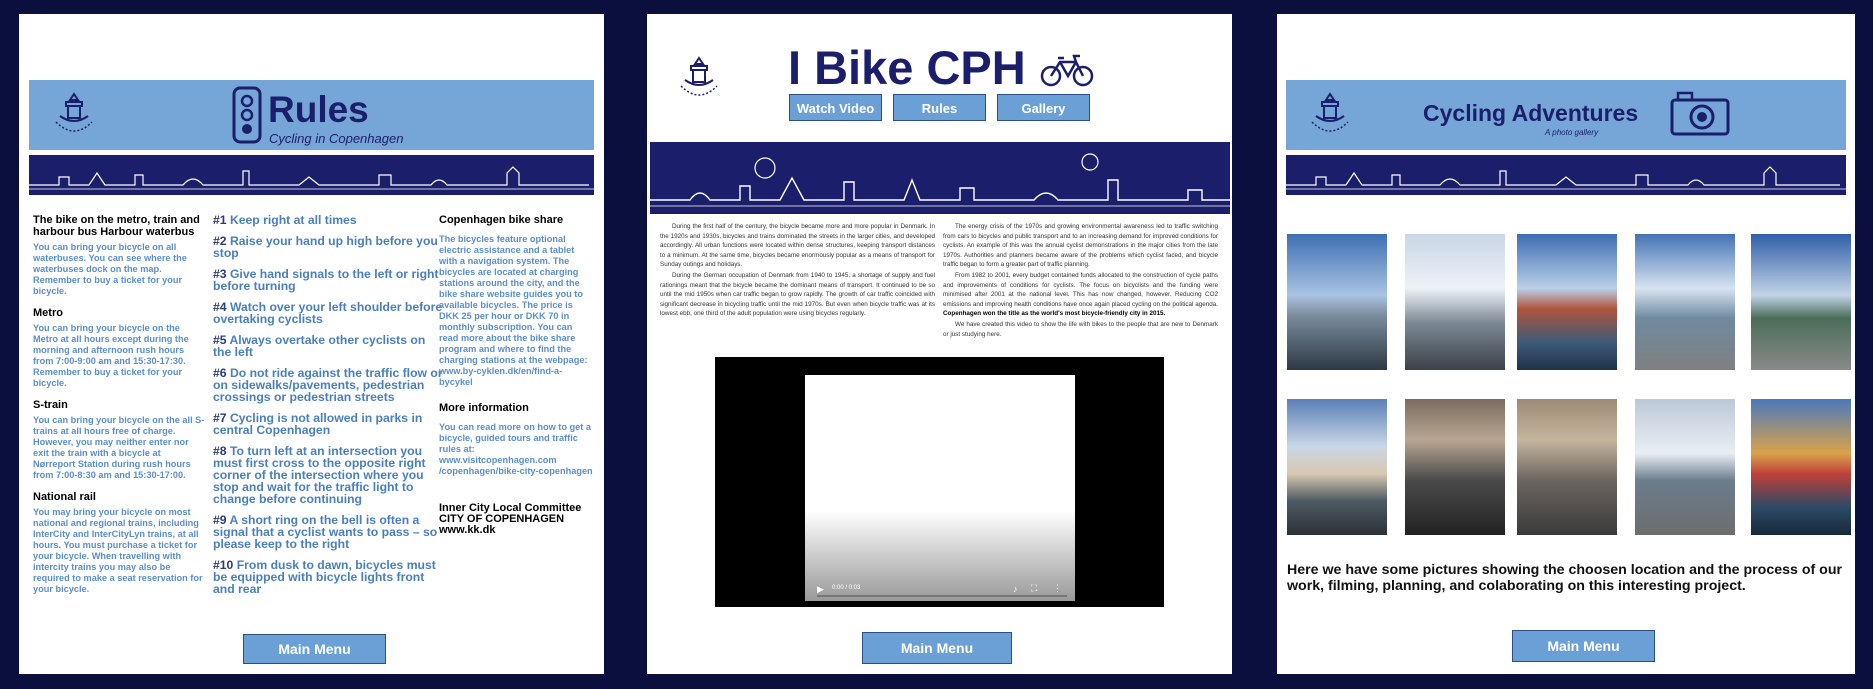 The height and width of the screenshot is (689, 1873). What do you see at coordinates (942, 589) in the screenshot?
I see `video-controls: ▶ 0:00 / 0:03 ♪ ⛶ ⋮` at bounding box center [942, 589].